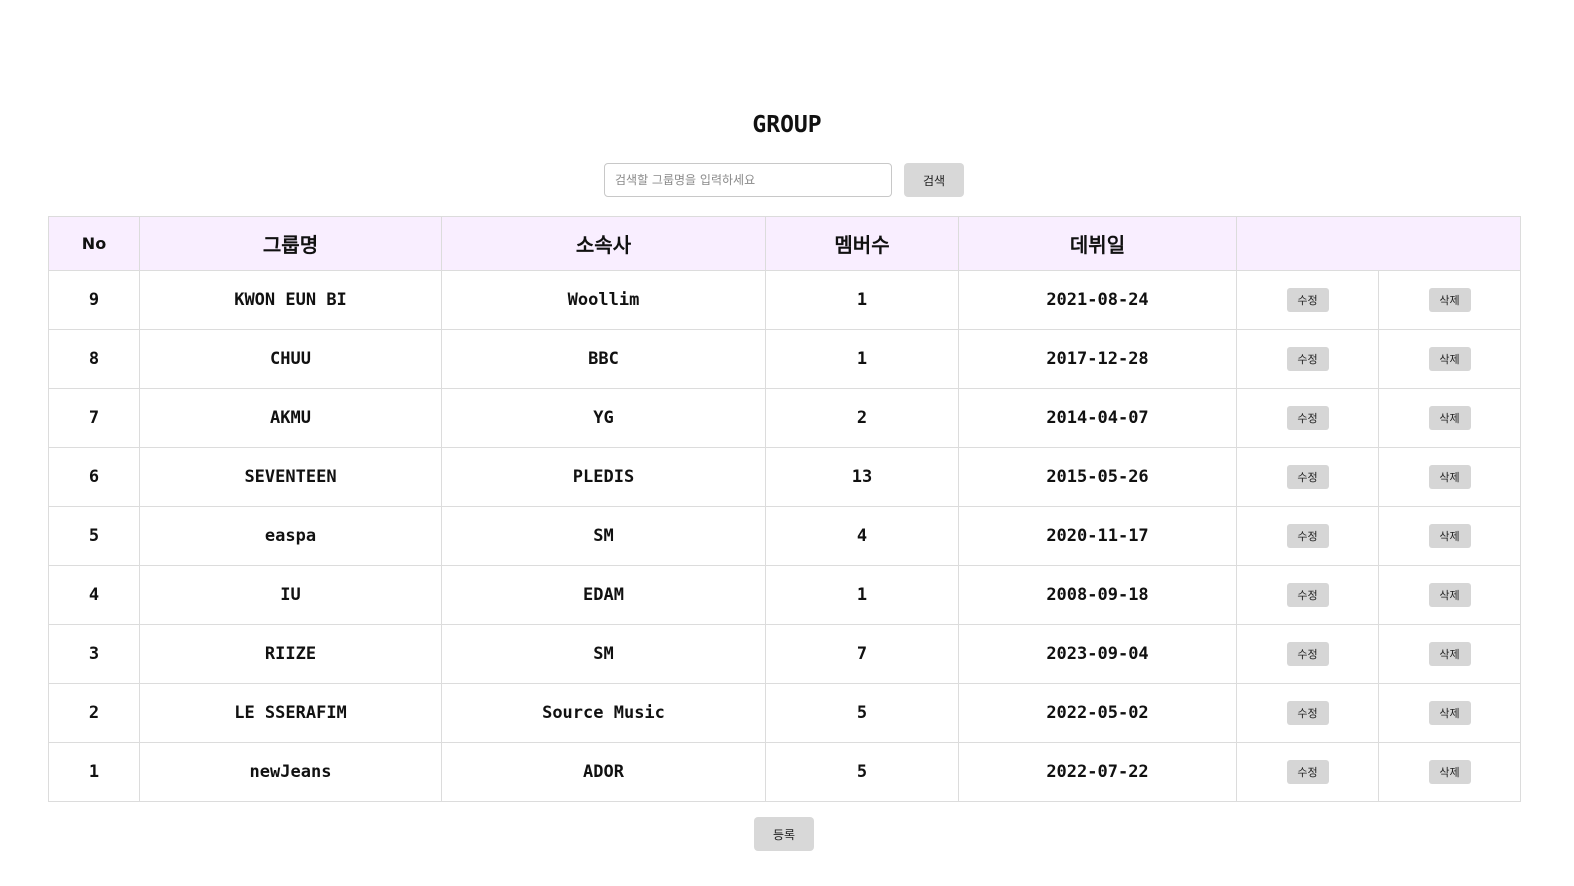 Image resolution: width=1574 pixels, height=886 pixels. What do you see at coordinates (784, 359) in the screenshot?
I see `table-row: 8 CHUU BBC 1 2017-12-28 수정 삭제` at bounding box center [784, 359].